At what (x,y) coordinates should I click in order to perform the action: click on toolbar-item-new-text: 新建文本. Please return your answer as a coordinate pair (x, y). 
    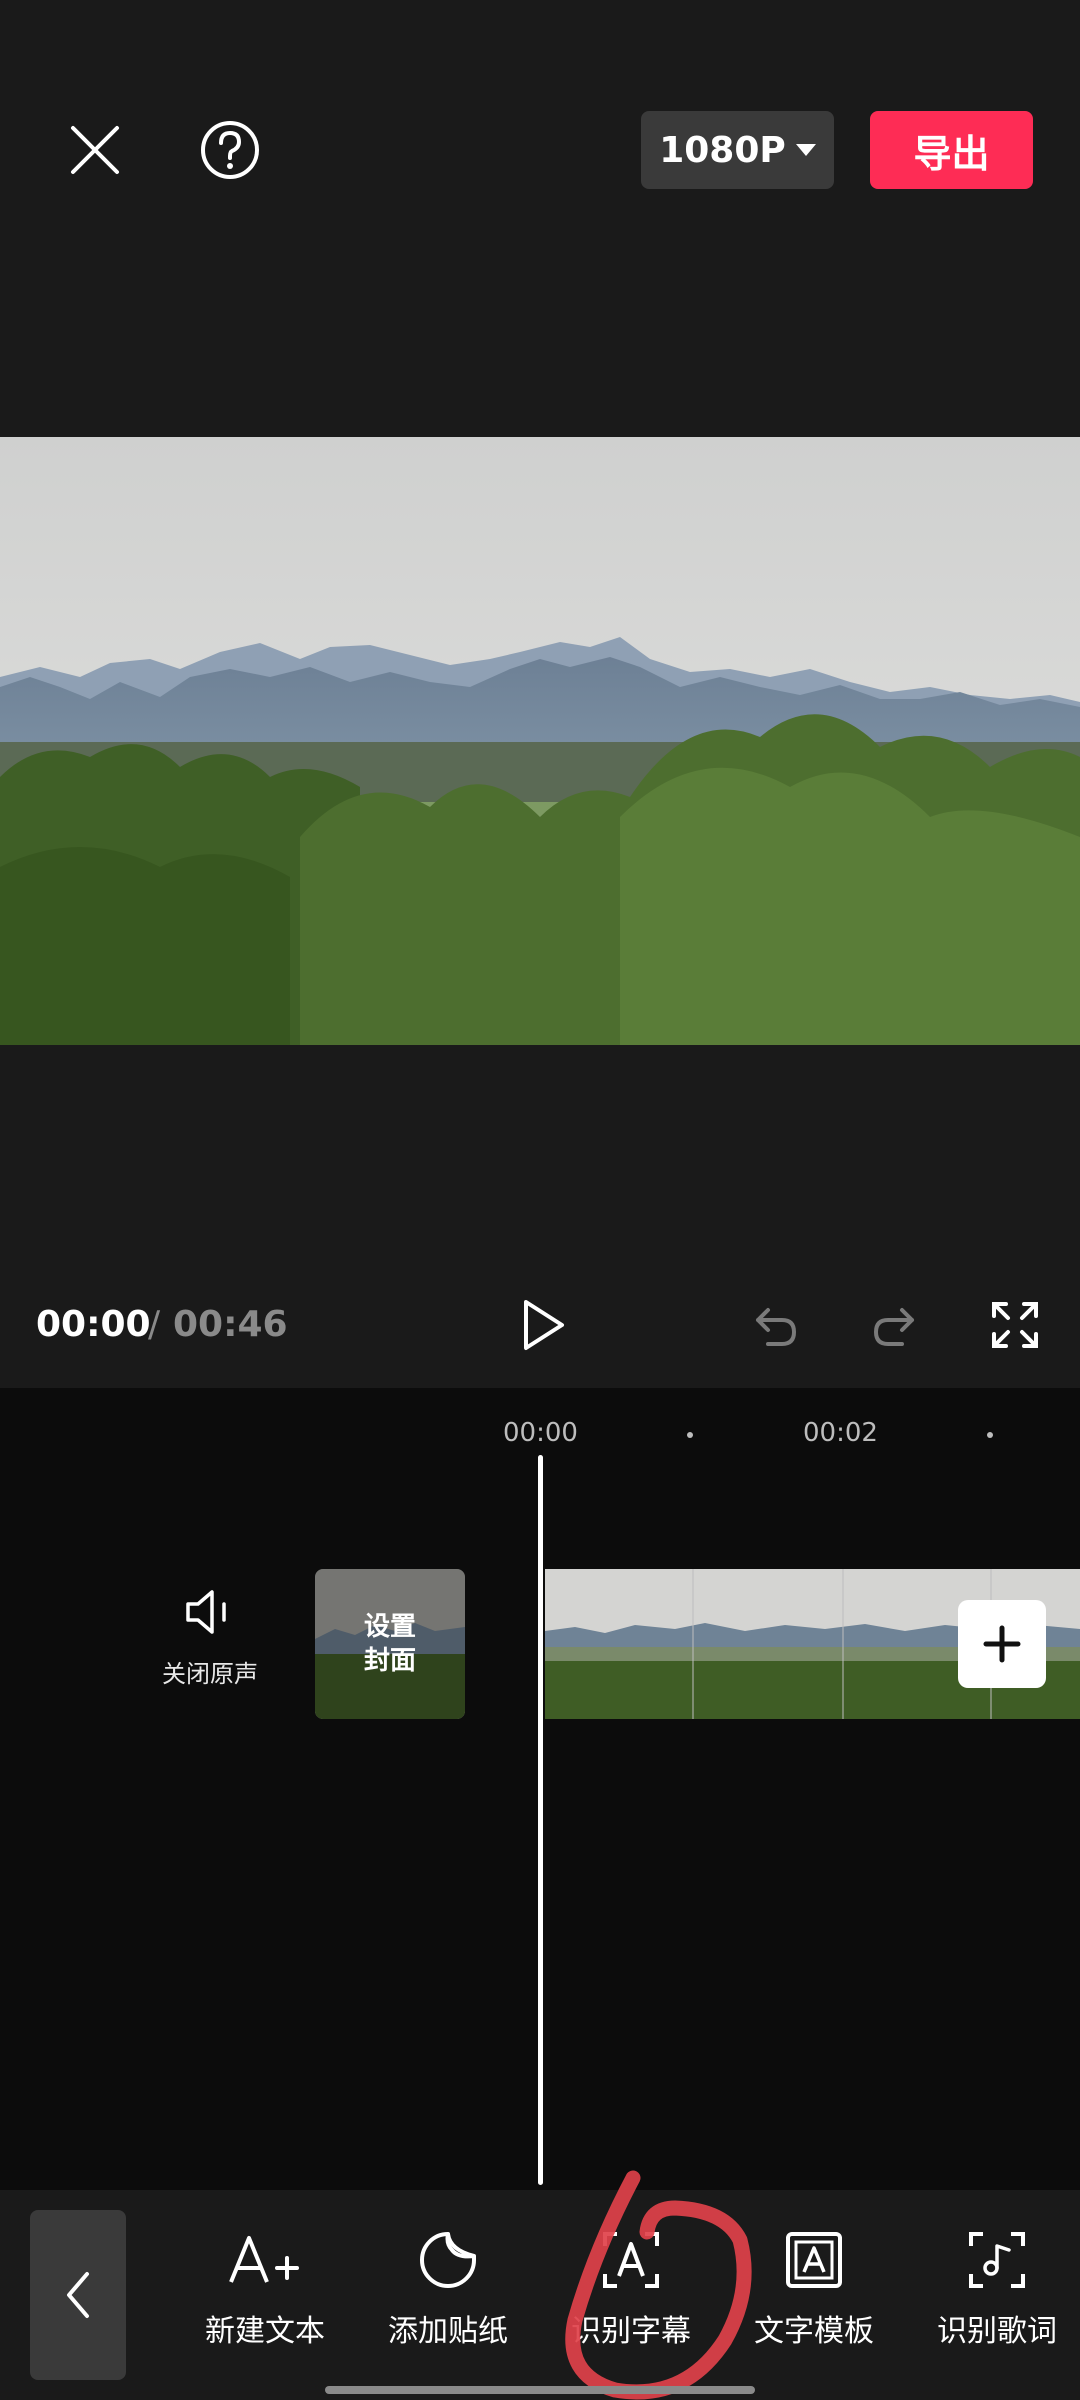
    Looking at the image, I should click on (265, 2290).